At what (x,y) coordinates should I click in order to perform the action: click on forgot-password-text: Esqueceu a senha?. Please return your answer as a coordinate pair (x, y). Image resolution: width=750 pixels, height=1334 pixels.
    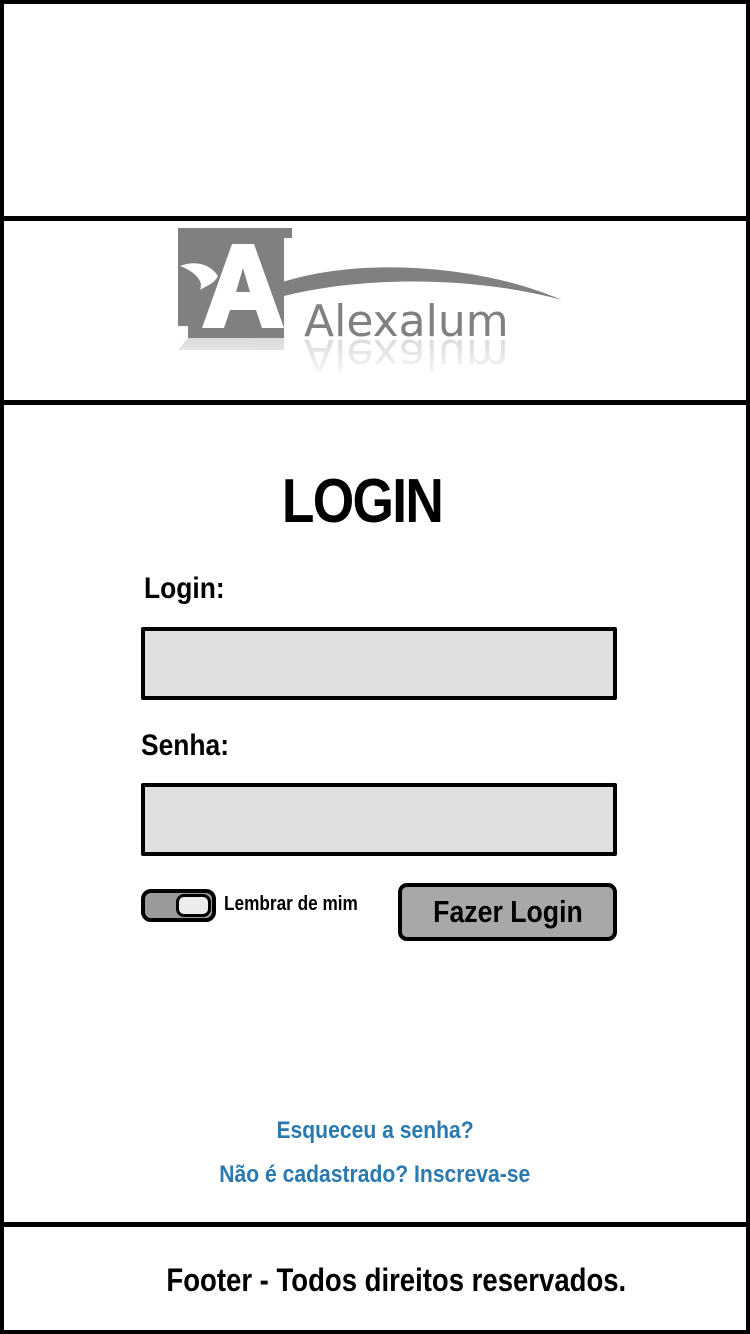
    Looking at the image, I should click on (375, 1130).